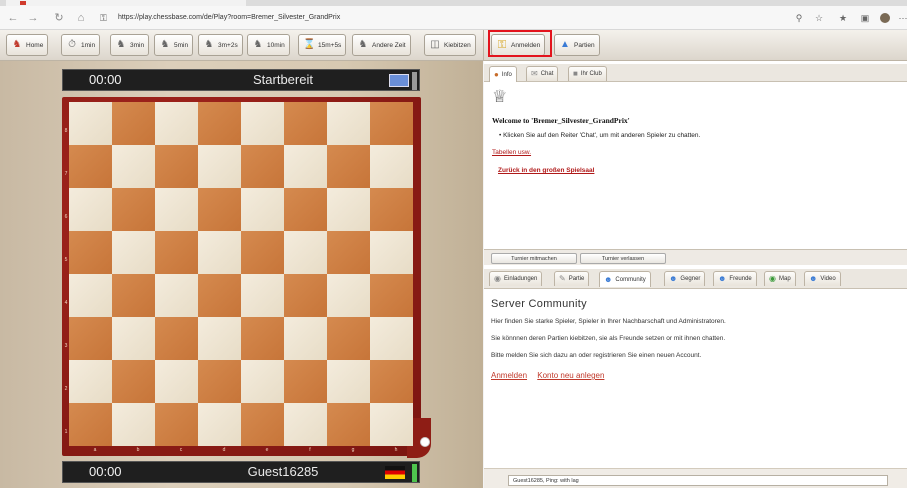 The image size is (907, 488). I want to click on join-tournament-button: Turnier mitmachen, so click(534, 258).